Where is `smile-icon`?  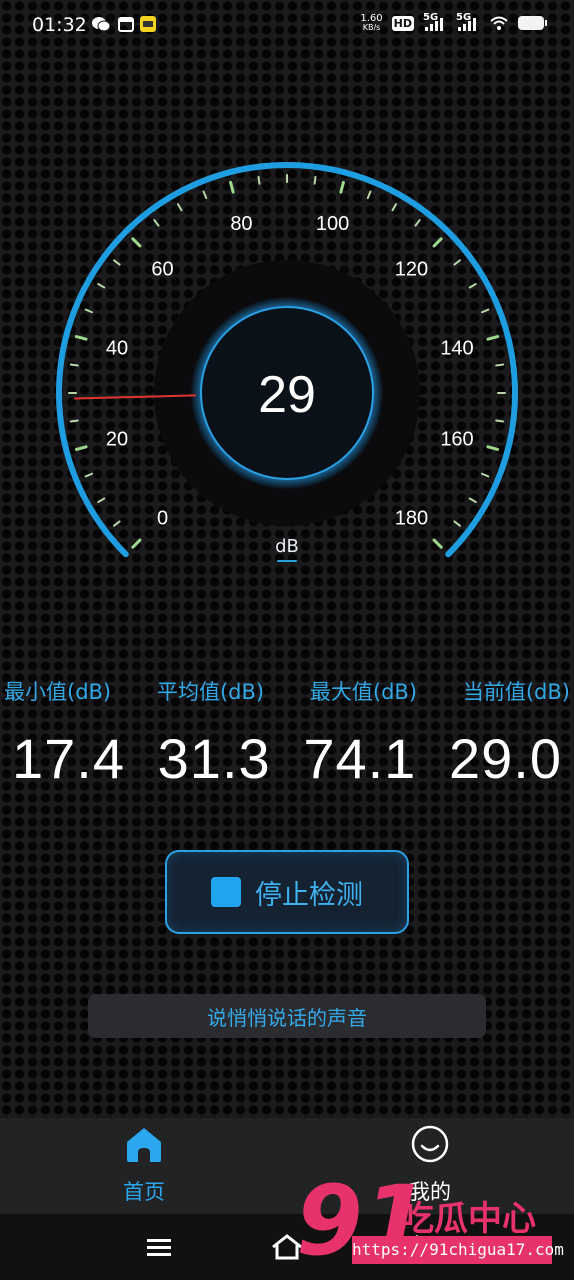 smile-icon is located at coordinates (430, 1144).